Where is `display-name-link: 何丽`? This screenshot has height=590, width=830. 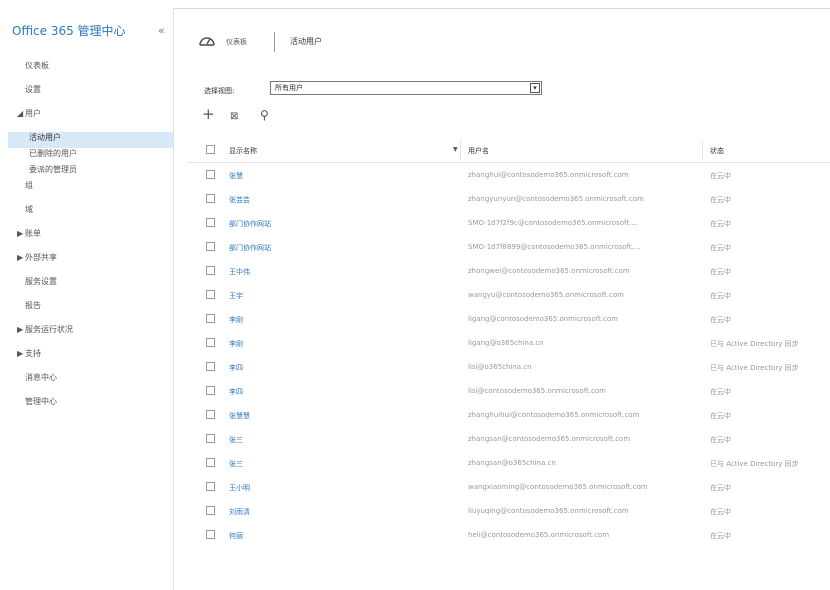 display-name-link: 何丽 is located at coordinates (236, 536).